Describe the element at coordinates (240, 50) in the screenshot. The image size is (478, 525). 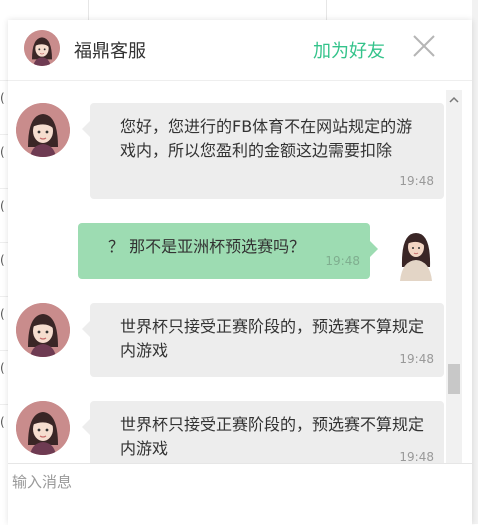
I see `chat-header: 福鼎客服 加为好友` at that location.